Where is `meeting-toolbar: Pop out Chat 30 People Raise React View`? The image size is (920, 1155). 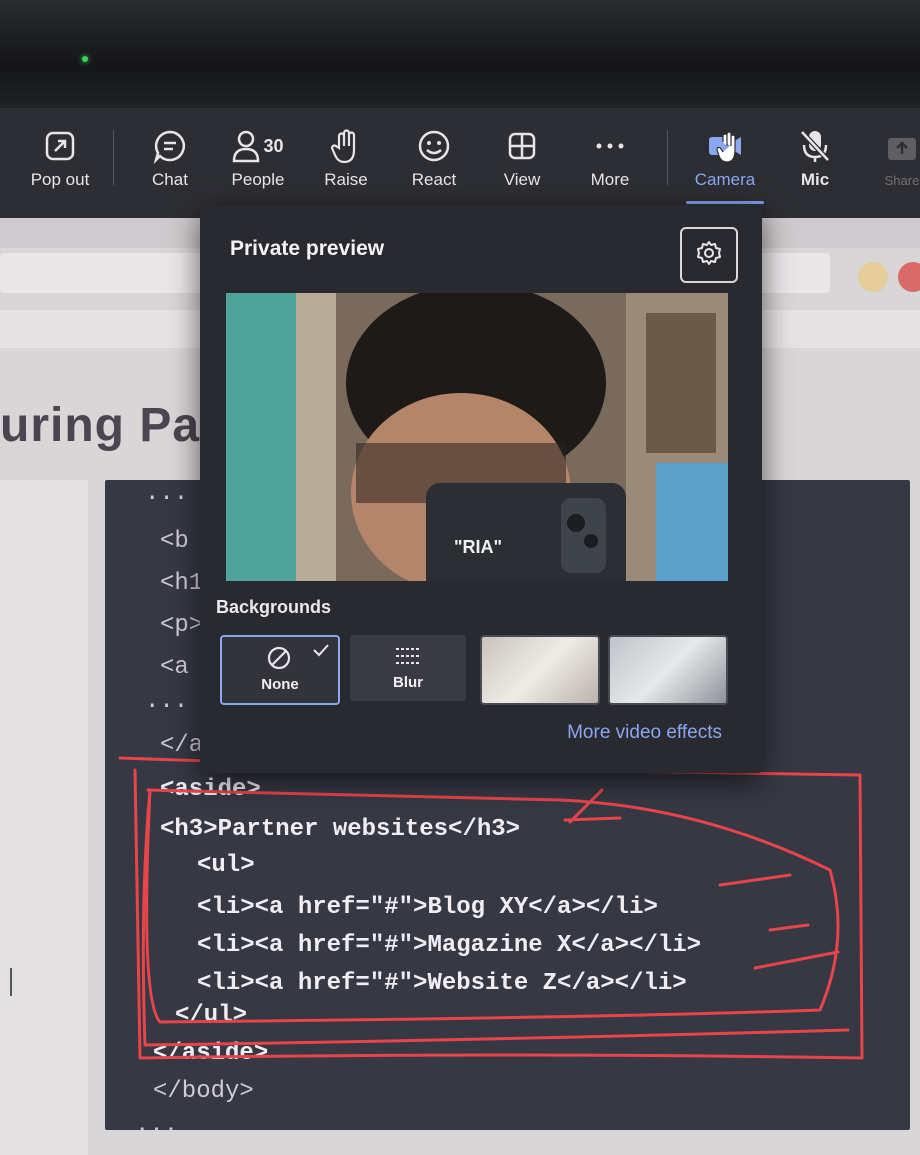
meeting-toolbar: Pop out Chat 30 People Raise React View is located at coordinates (460, 163).